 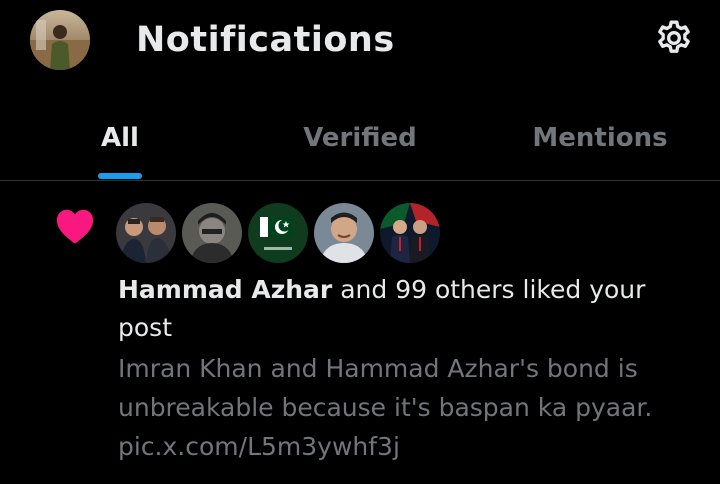 What do you see at coordinates (225, 289) in the screenshot?
I see `actor-name: Hammad Azhar` at bounding box center [225, 289].